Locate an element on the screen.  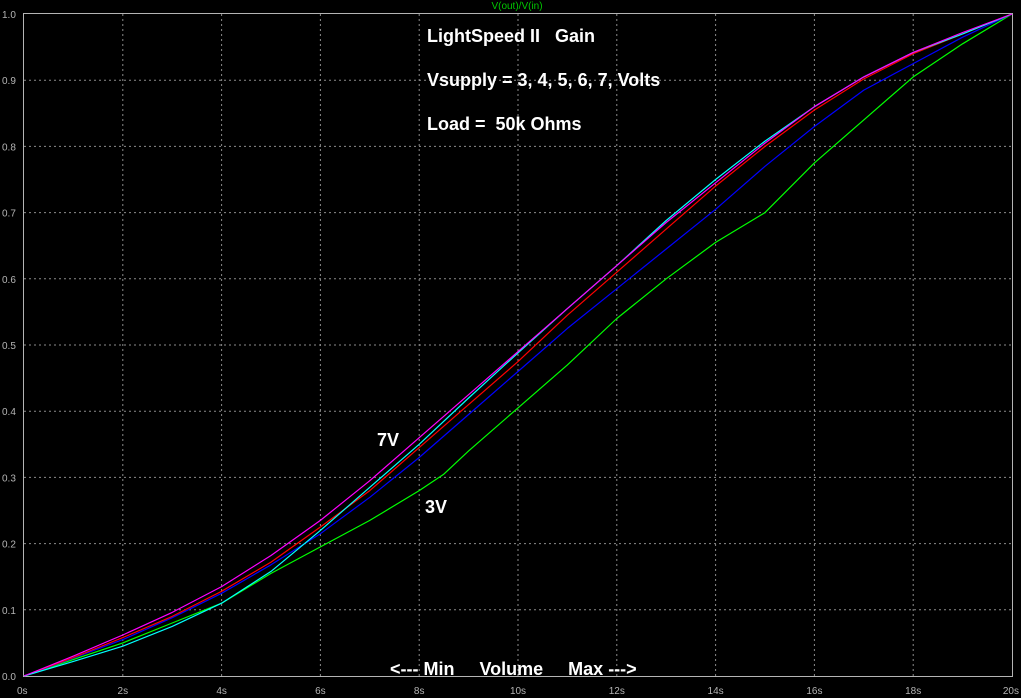
x-tick-label: 4s is located at coordinates (221, 691).